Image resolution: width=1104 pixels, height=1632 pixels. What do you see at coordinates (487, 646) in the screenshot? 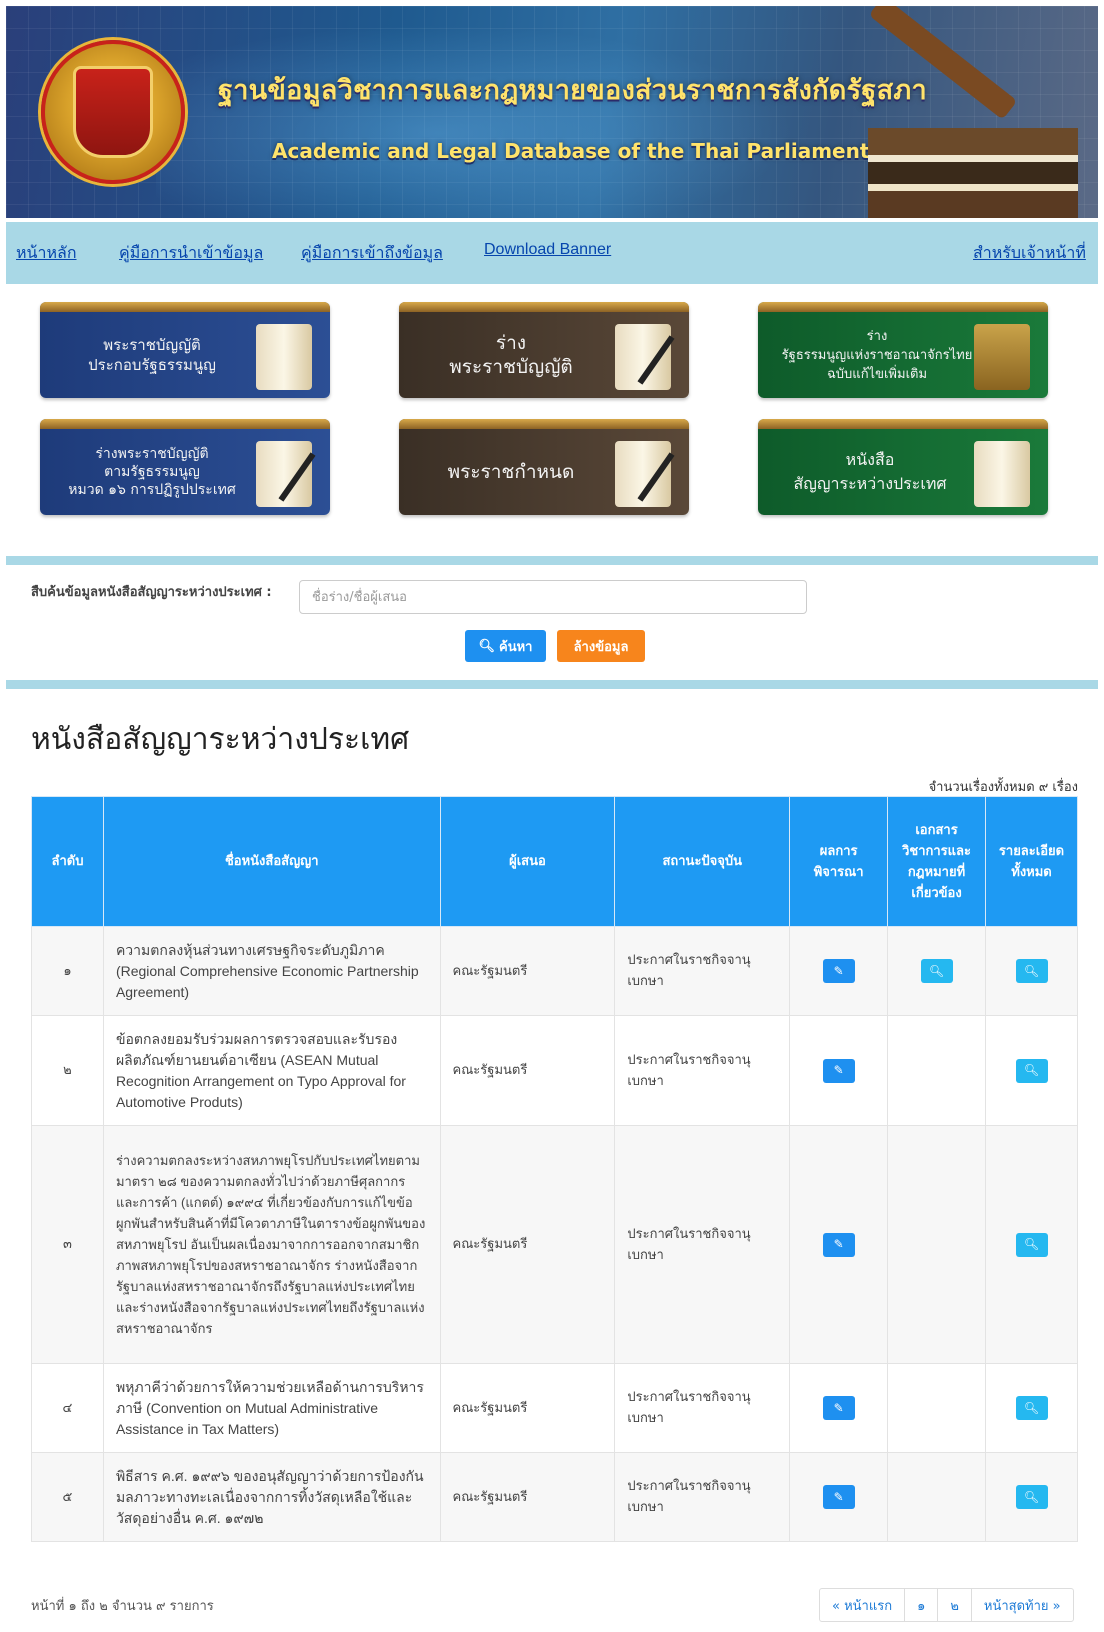
I see `search-icon: 🔍︎` at bounding box center [487, 646].